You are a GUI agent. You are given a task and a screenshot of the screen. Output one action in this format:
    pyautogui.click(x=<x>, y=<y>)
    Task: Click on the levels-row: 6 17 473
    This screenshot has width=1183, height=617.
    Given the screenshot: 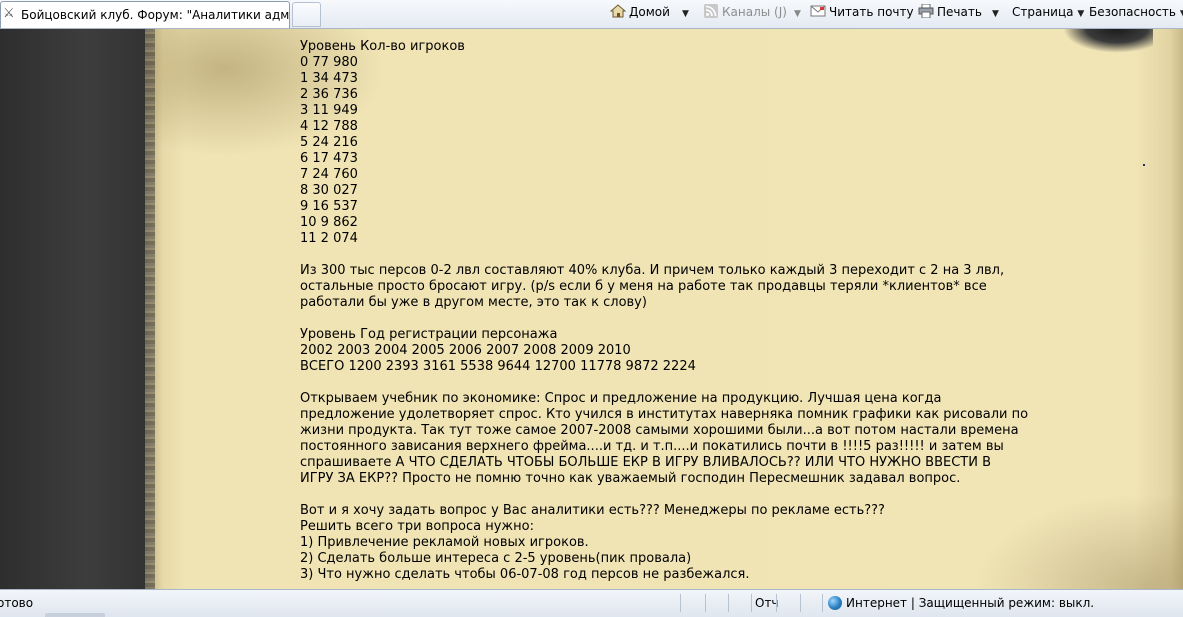 What is the action you would take?
    pyautogui.click(x=329, y=158)
    